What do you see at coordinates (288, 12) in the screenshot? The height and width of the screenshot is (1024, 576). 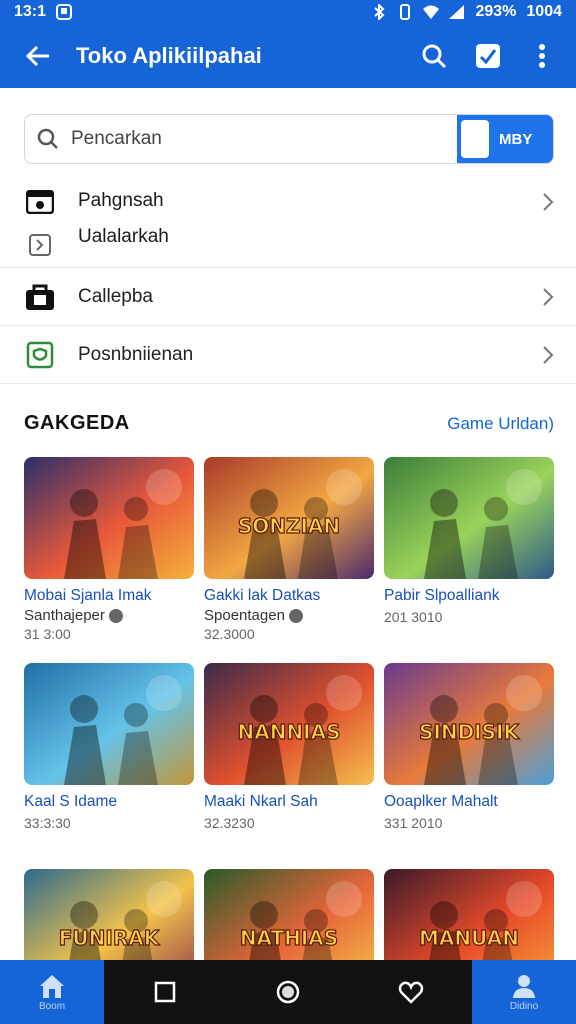 I see `status-bar: 13:1 293% 1004` at bounding box center [288, 12].